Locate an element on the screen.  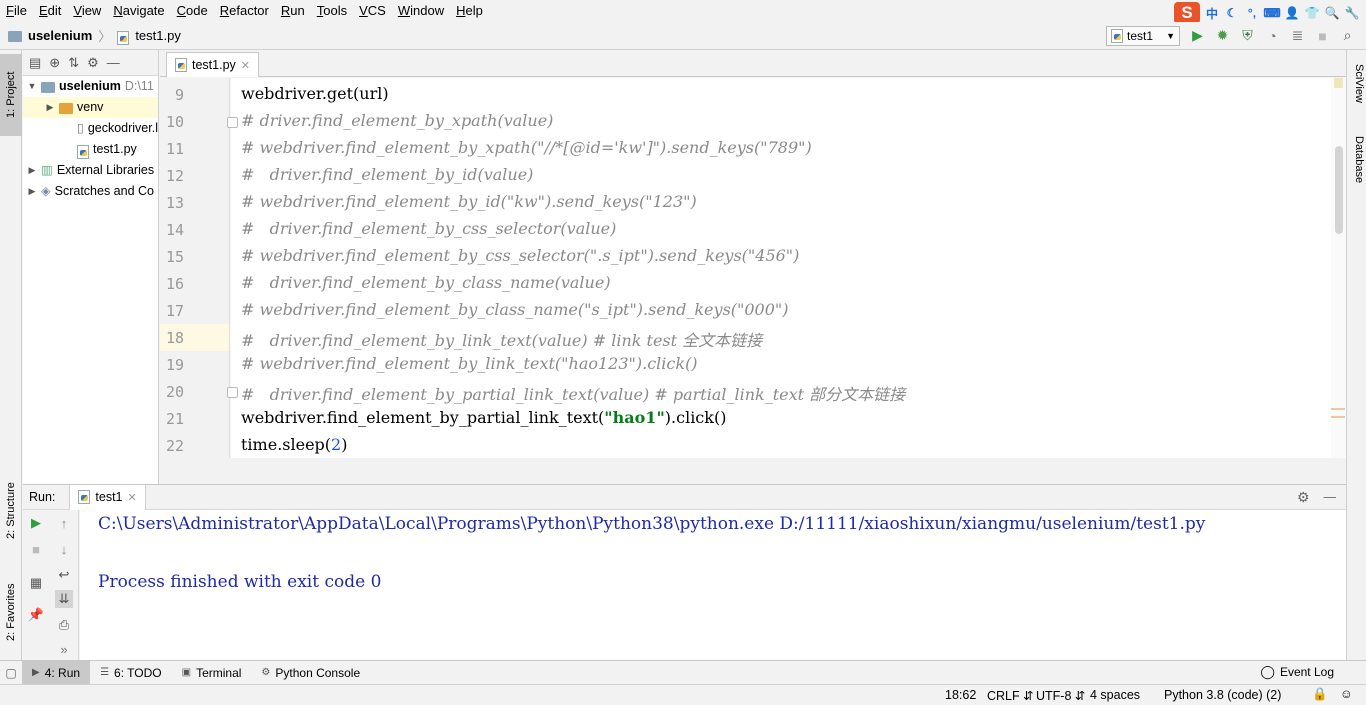
shirt-icon: 👕 is located at coordinates (1312, 13).